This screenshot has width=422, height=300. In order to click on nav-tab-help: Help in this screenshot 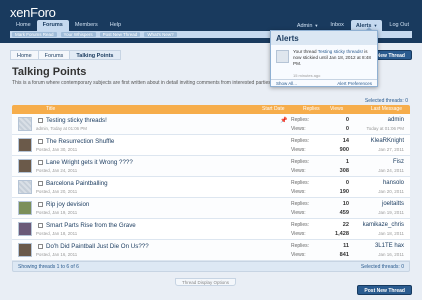, I will do `click(115, 25)`.